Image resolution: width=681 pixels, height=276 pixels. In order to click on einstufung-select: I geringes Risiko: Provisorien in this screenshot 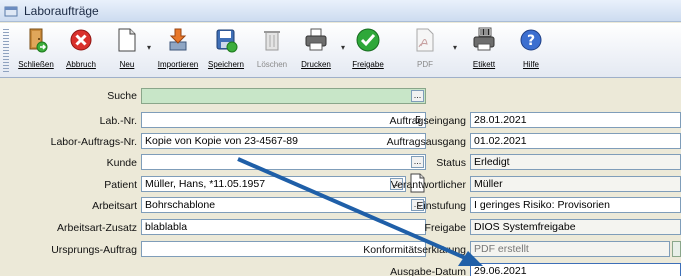, I will do `click(575, 205)`.